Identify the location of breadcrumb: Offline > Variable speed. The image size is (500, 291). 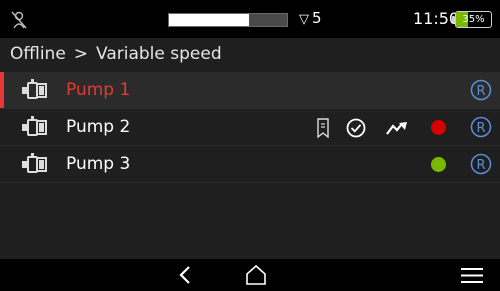
(116, 54).